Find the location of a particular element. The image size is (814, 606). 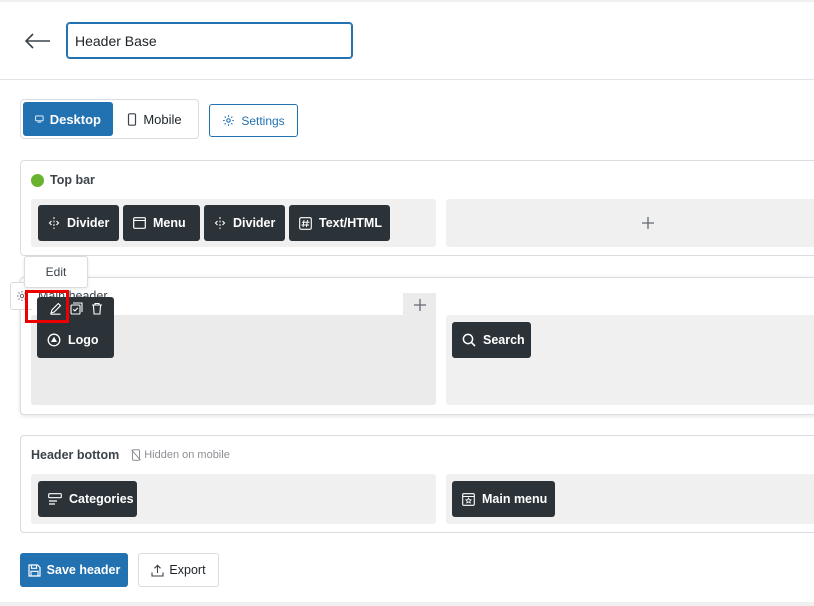

pencil-icon is located at coordinates (55, 308).